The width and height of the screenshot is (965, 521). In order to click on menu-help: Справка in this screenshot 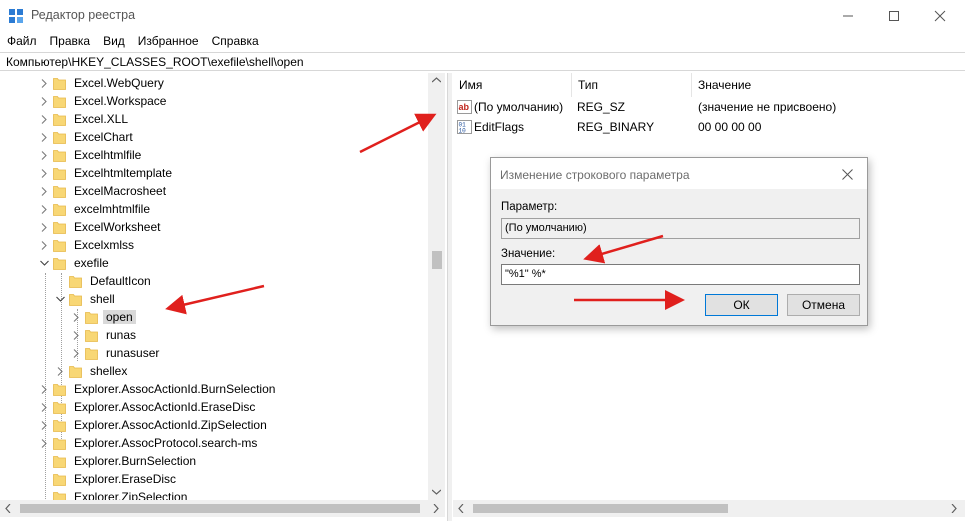, I will do `click(235, 41)`.